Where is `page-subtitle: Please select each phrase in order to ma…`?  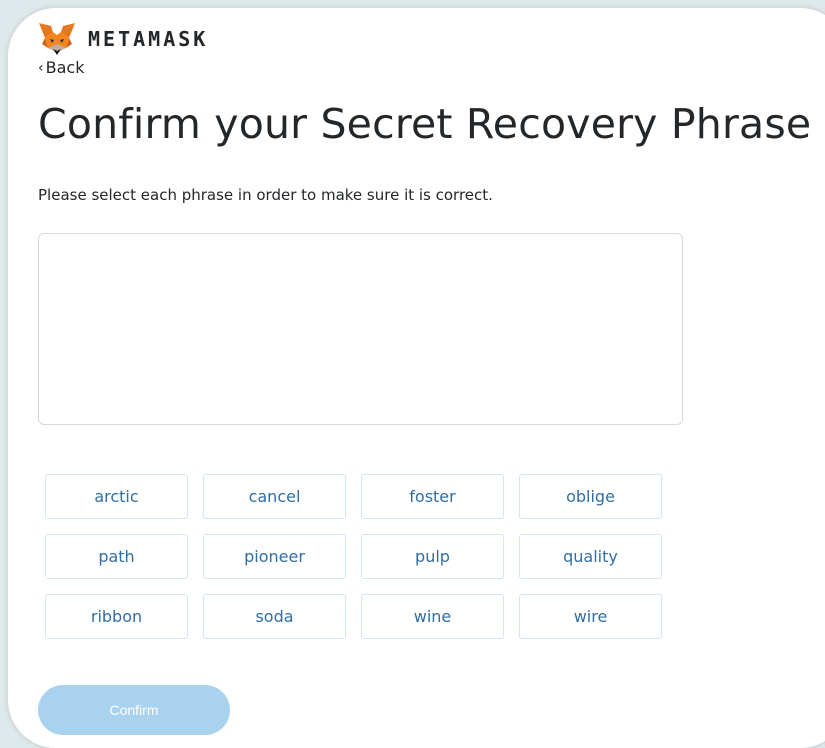
page-subtitle: Please select each phrase in order to ma… is located at coordinates (265, 195).